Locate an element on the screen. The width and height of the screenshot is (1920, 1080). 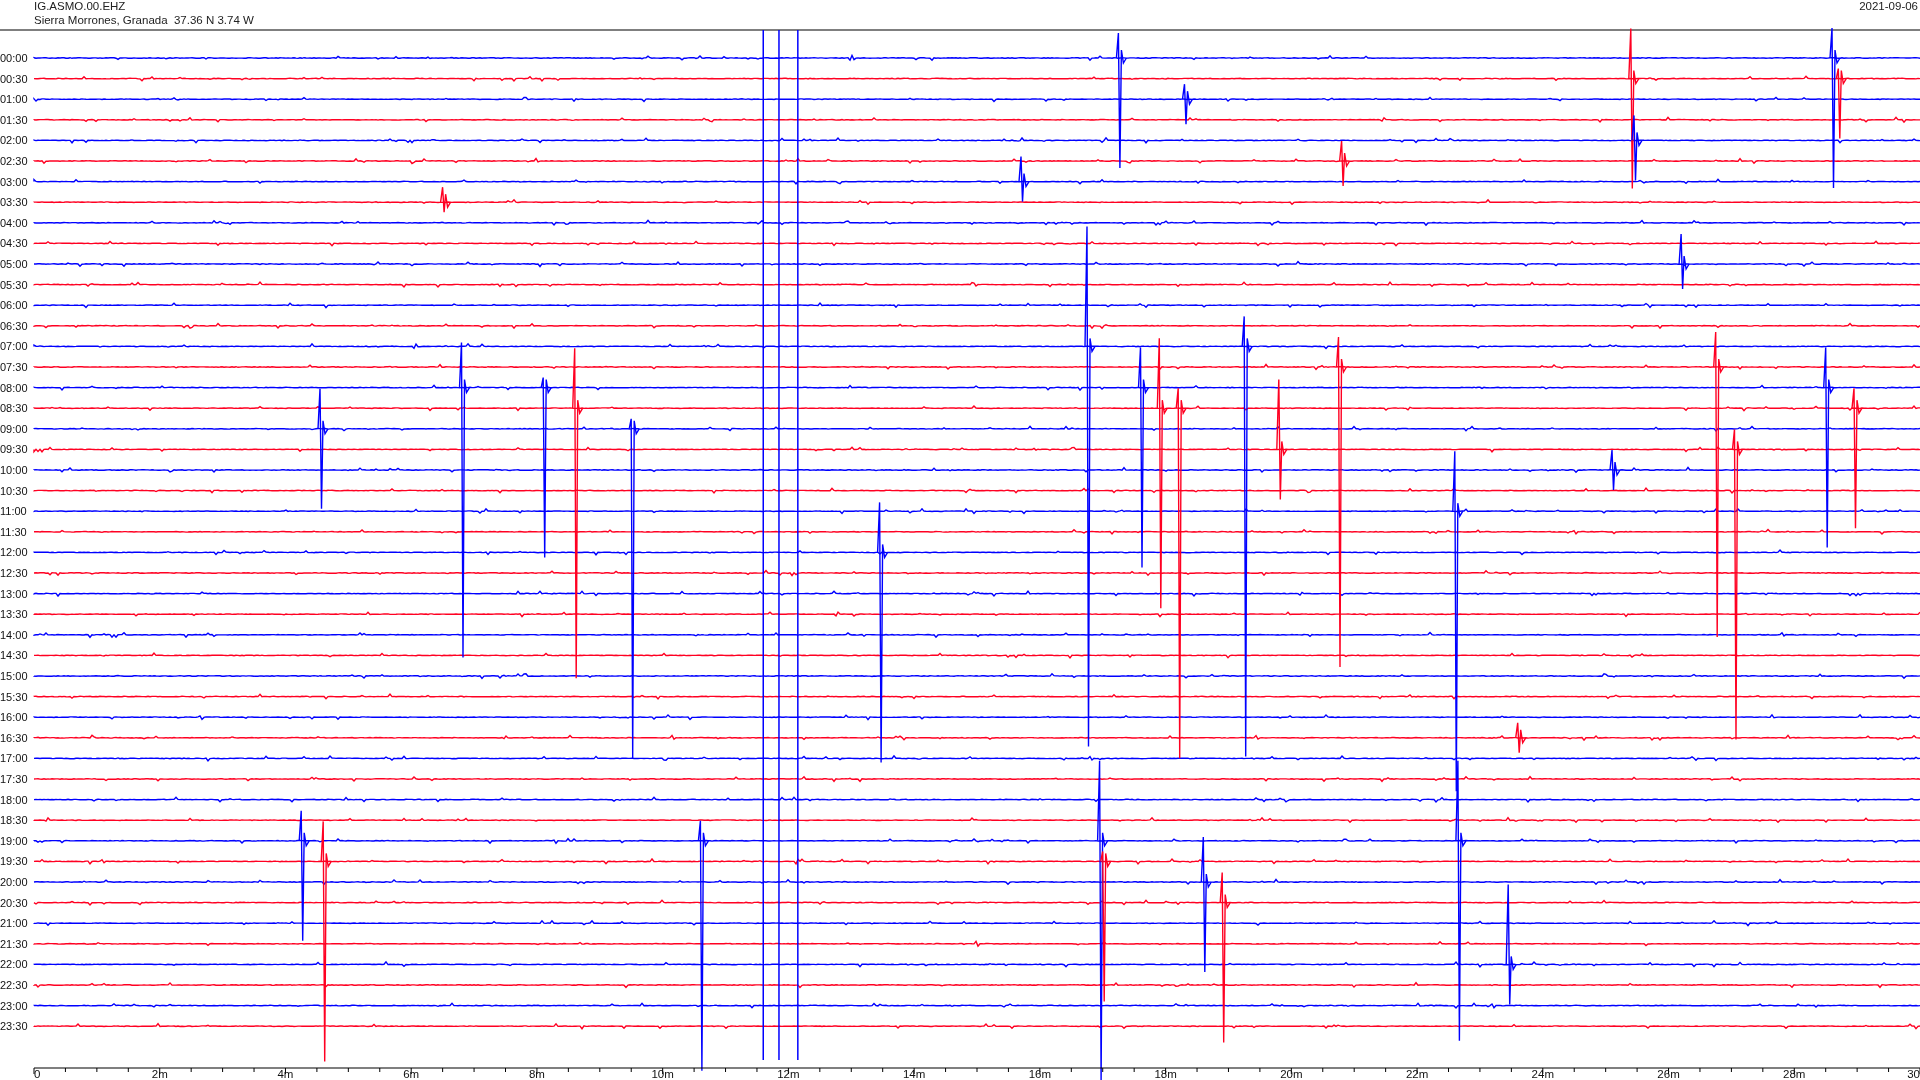
axis-tick-label: 30 is located at coordinates (1913, 1074).